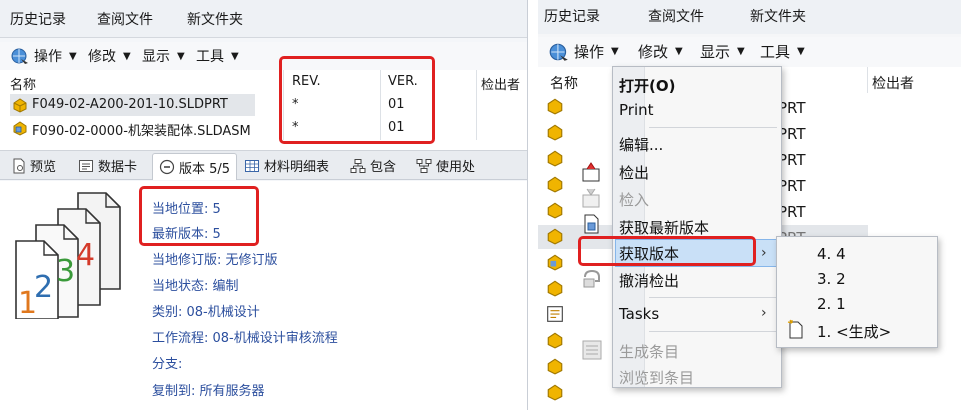  I want to click on menu-item-open: 打开(O), so click(647, 85).